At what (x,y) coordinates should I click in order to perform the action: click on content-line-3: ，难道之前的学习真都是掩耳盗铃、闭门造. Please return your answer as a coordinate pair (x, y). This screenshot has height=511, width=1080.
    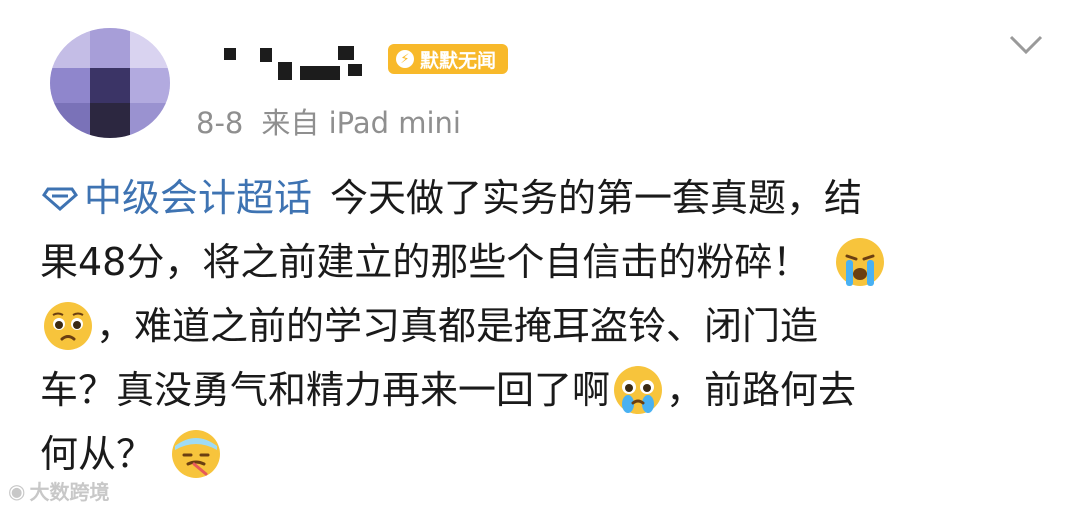
    Looking at the image, I should click on (540, 326).